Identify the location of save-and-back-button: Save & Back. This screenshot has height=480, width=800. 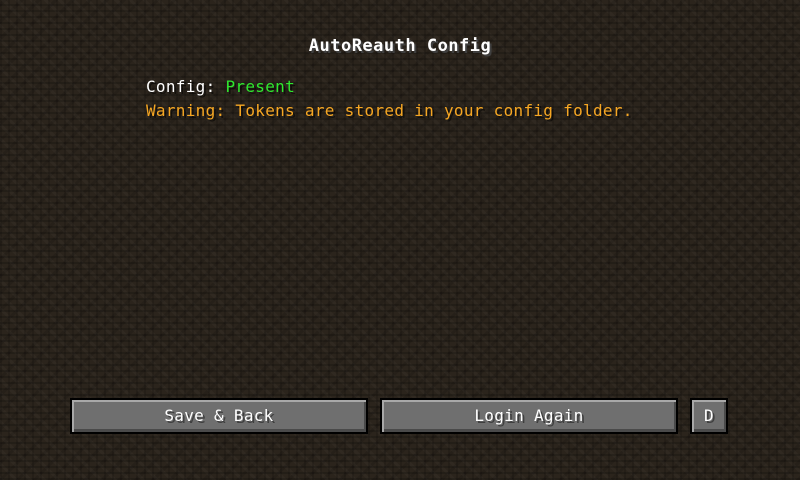
(219, 416).